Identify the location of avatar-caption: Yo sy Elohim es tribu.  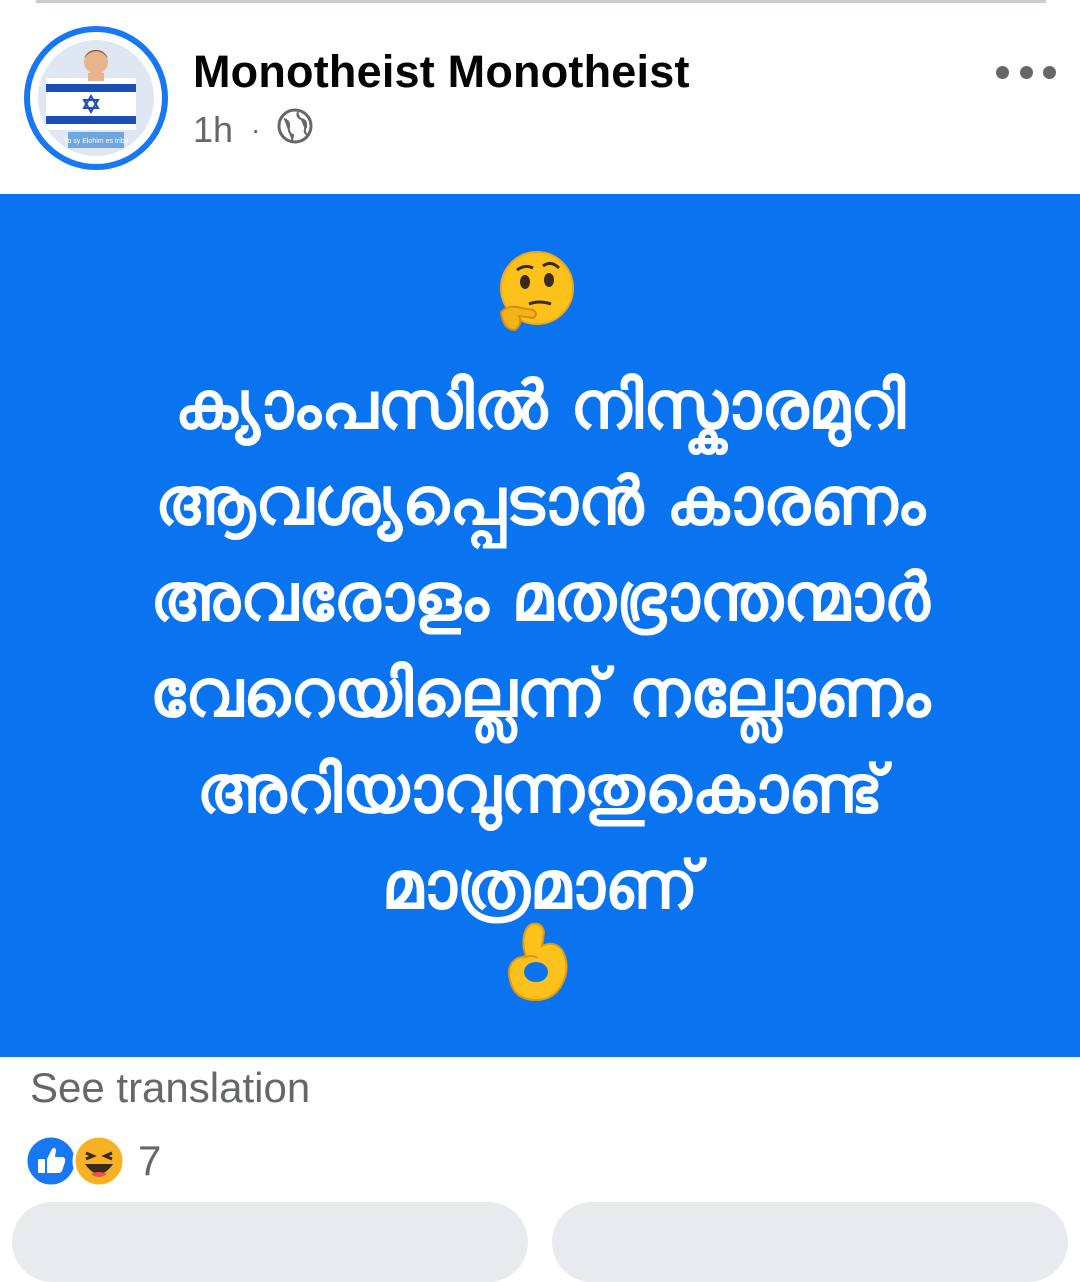
(95, 141).